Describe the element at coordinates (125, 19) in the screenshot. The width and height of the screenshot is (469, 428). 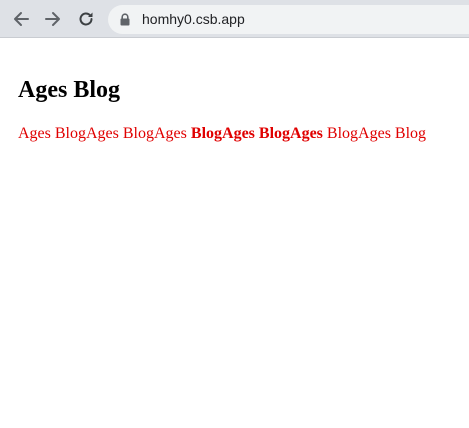
I see `lock-icon` at that location.